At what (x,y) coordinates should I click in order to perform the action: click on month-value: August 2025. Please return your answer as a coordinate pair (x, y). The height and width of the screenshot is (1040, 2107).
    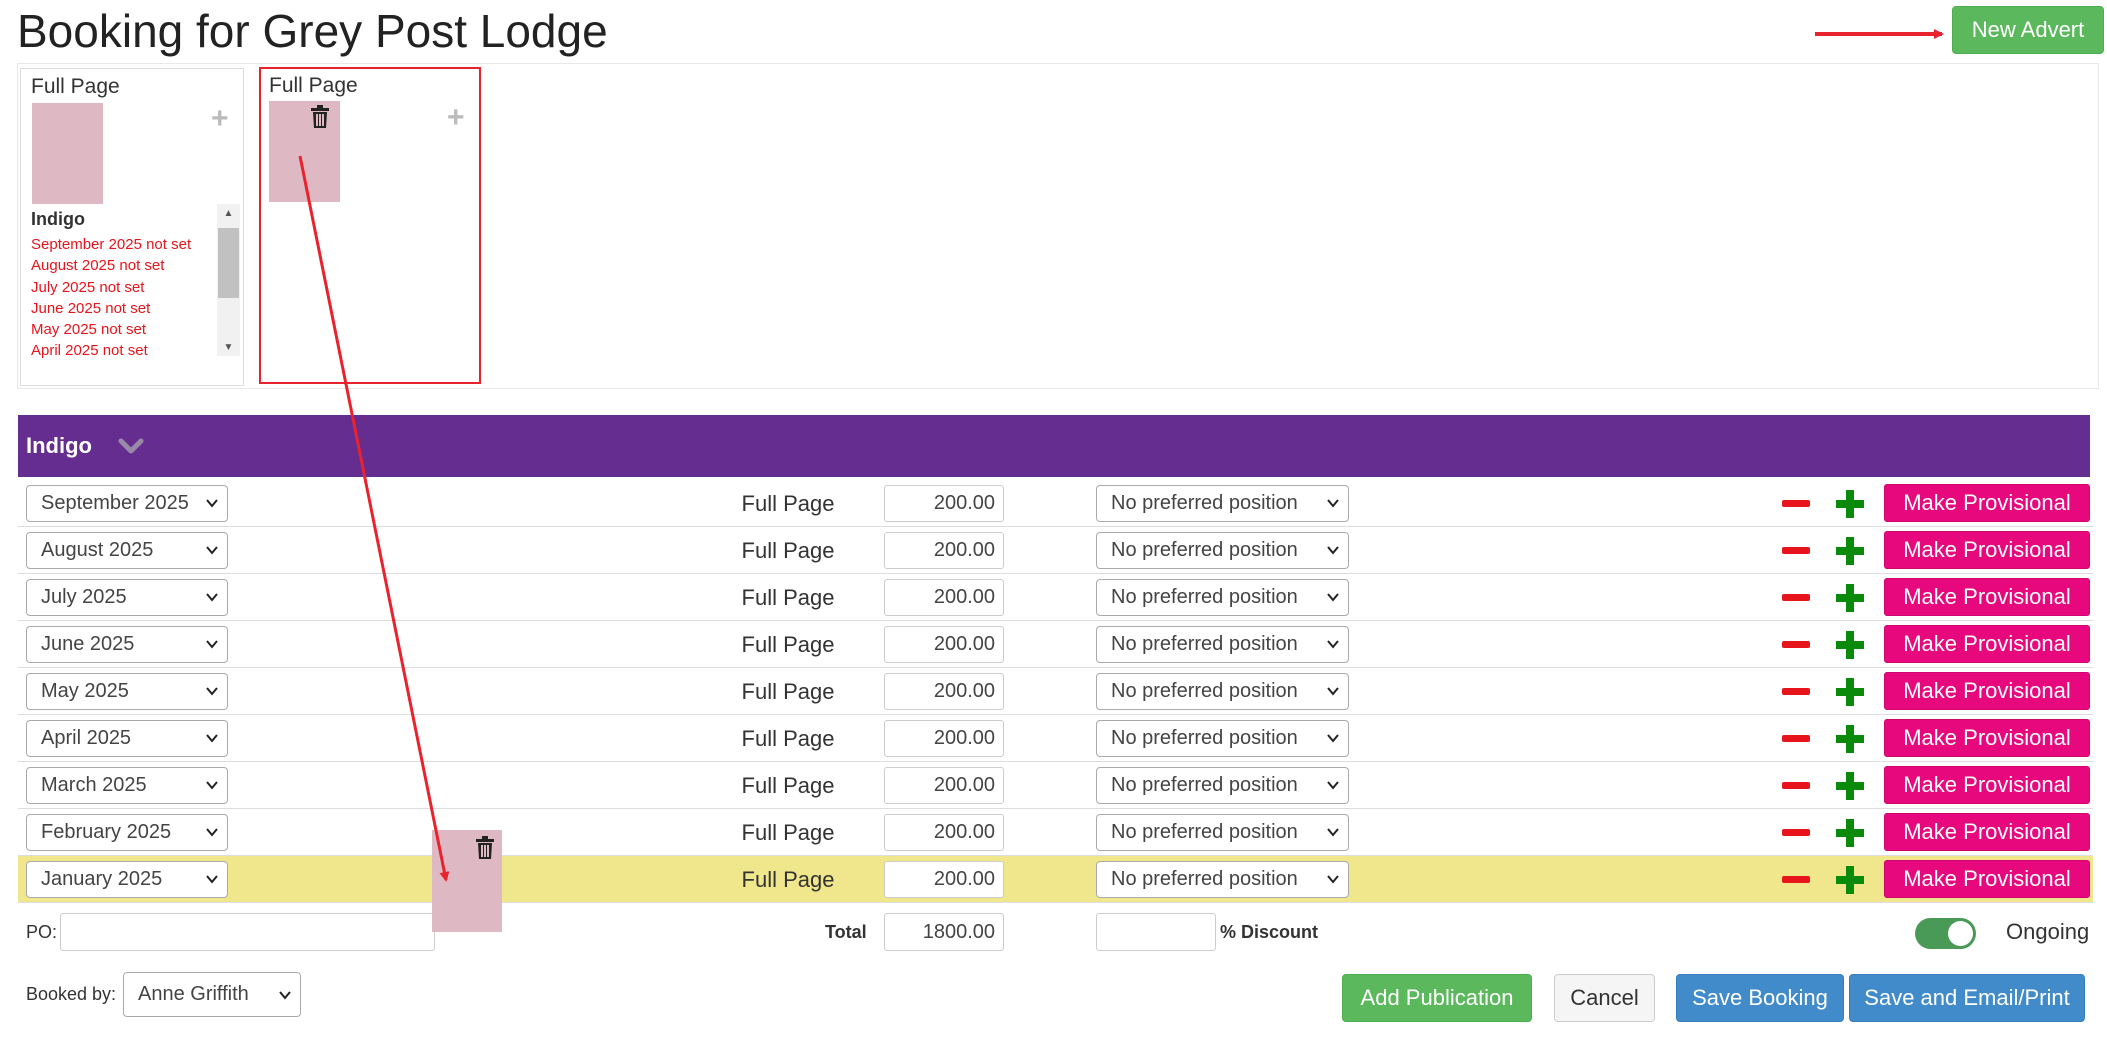
    Looking at the image, I should click on (97, 550).